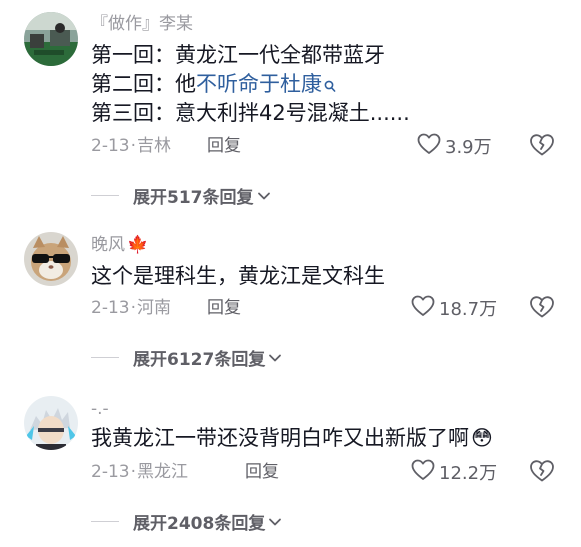 This screenshot has width=581, height=547. I want to click on comment-line: 这个是理科生，黄龙江是文科生, so click(238, 276).